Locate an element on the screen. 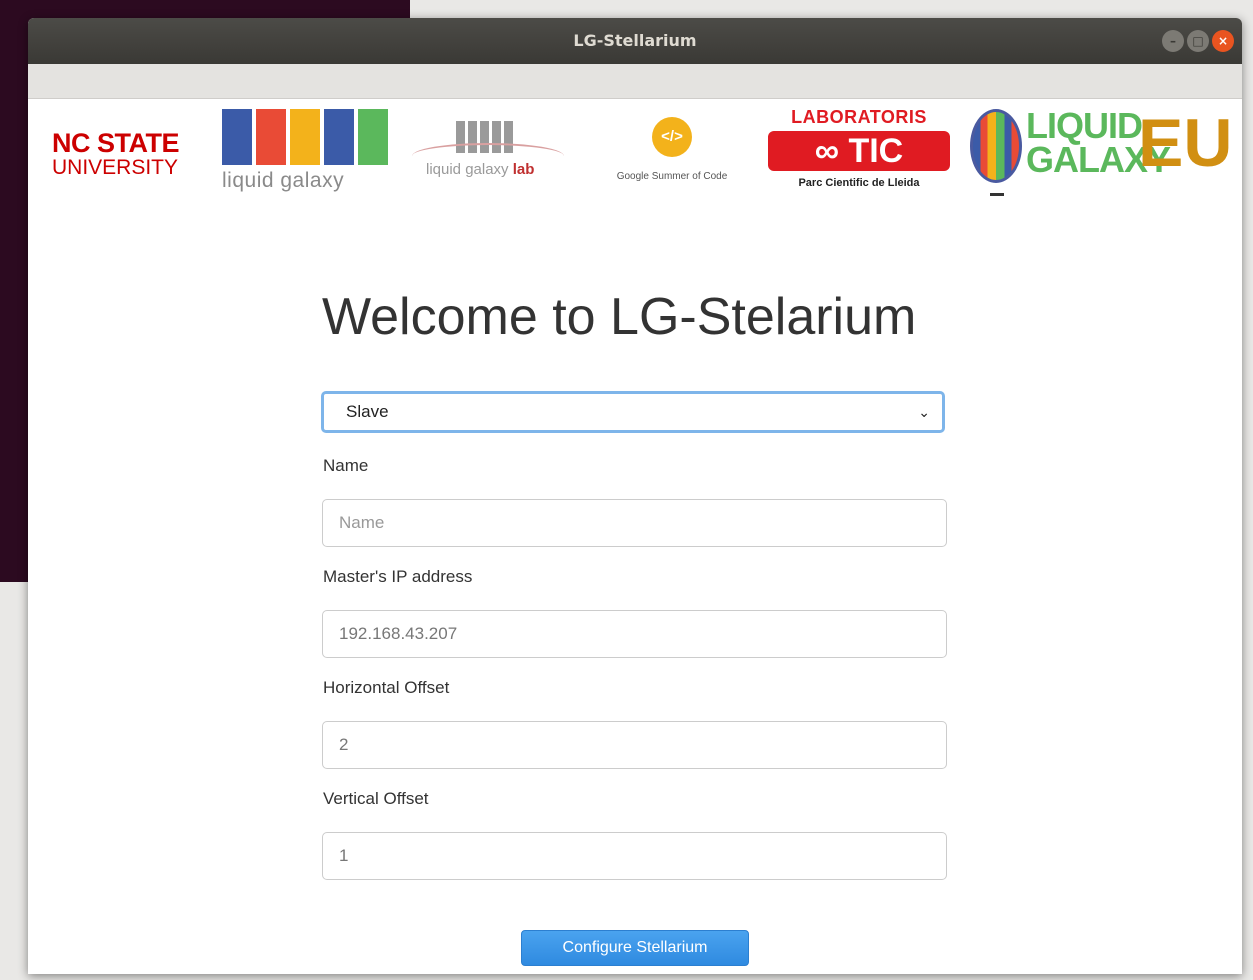 This screenshot has width=1253, height=980. menu-bar is located at coordinates (635, 81).